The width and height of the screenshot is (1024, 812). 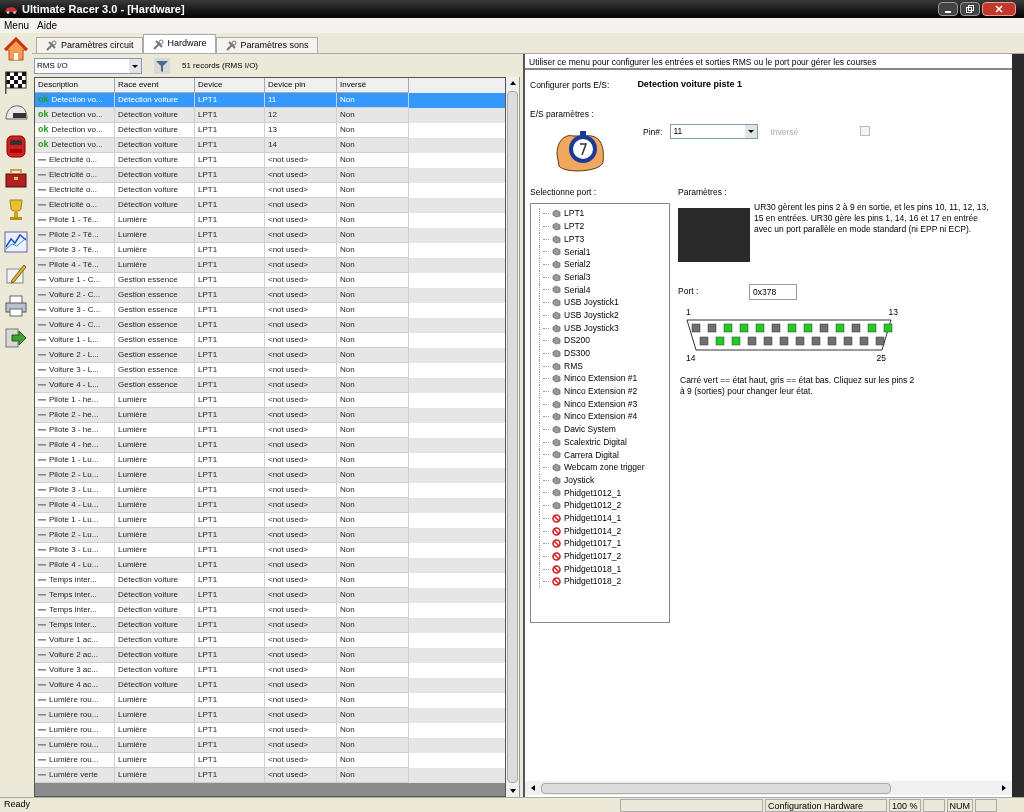 I want to click on horizontal-scrollbar, so click(x=768, y=788).